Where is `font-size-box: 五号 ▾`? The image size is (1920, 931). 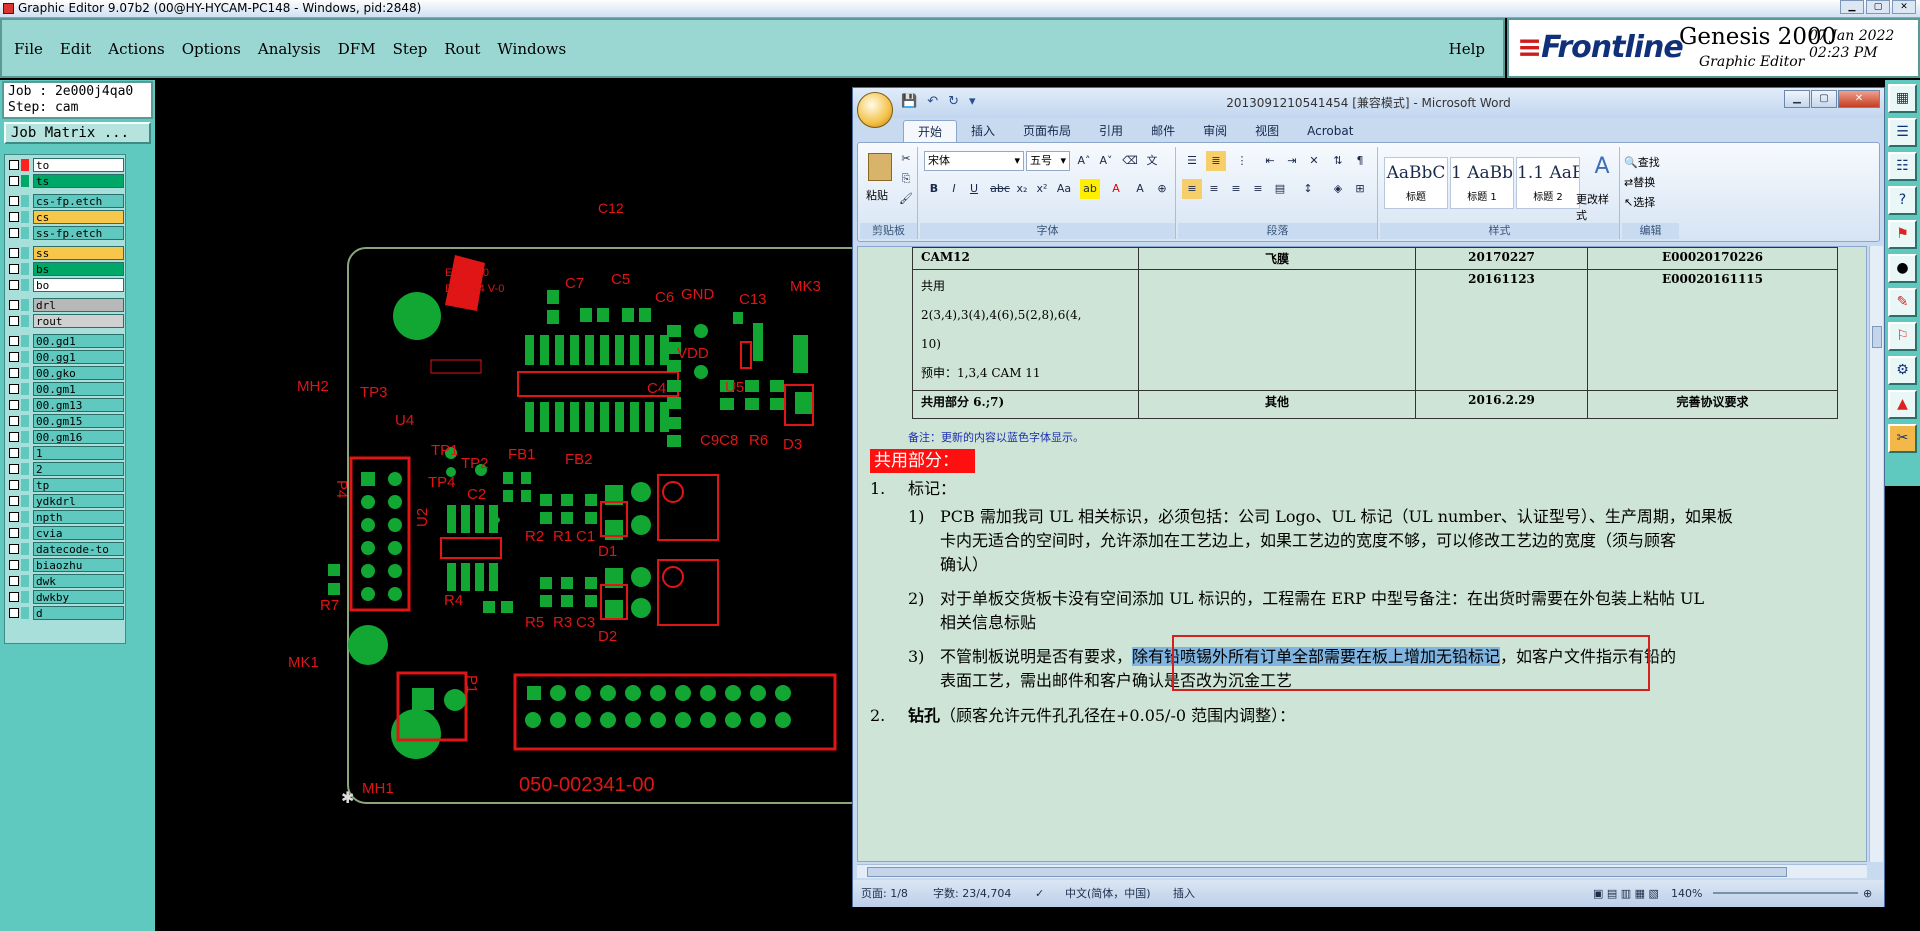
font-size-box: 五号 ▾ is located at coordinates (1048, 161).